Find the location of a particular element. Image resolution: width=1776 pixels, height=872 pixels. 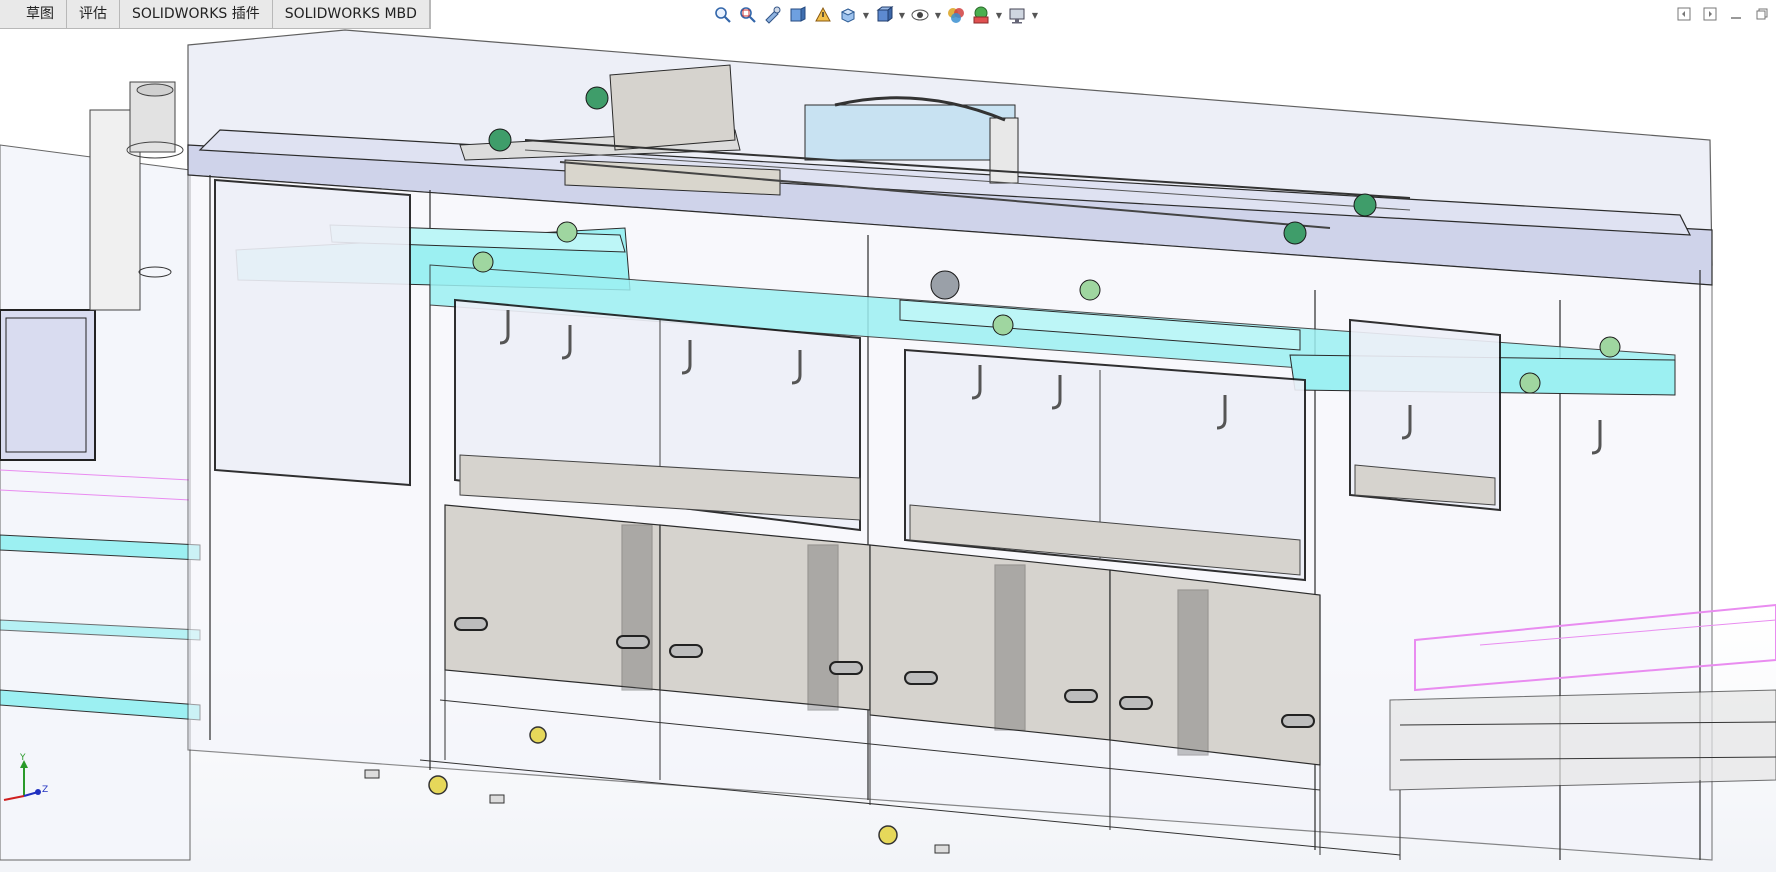

hide-show-dropdown-icon: ▼ is located at coordinates (938, 15).